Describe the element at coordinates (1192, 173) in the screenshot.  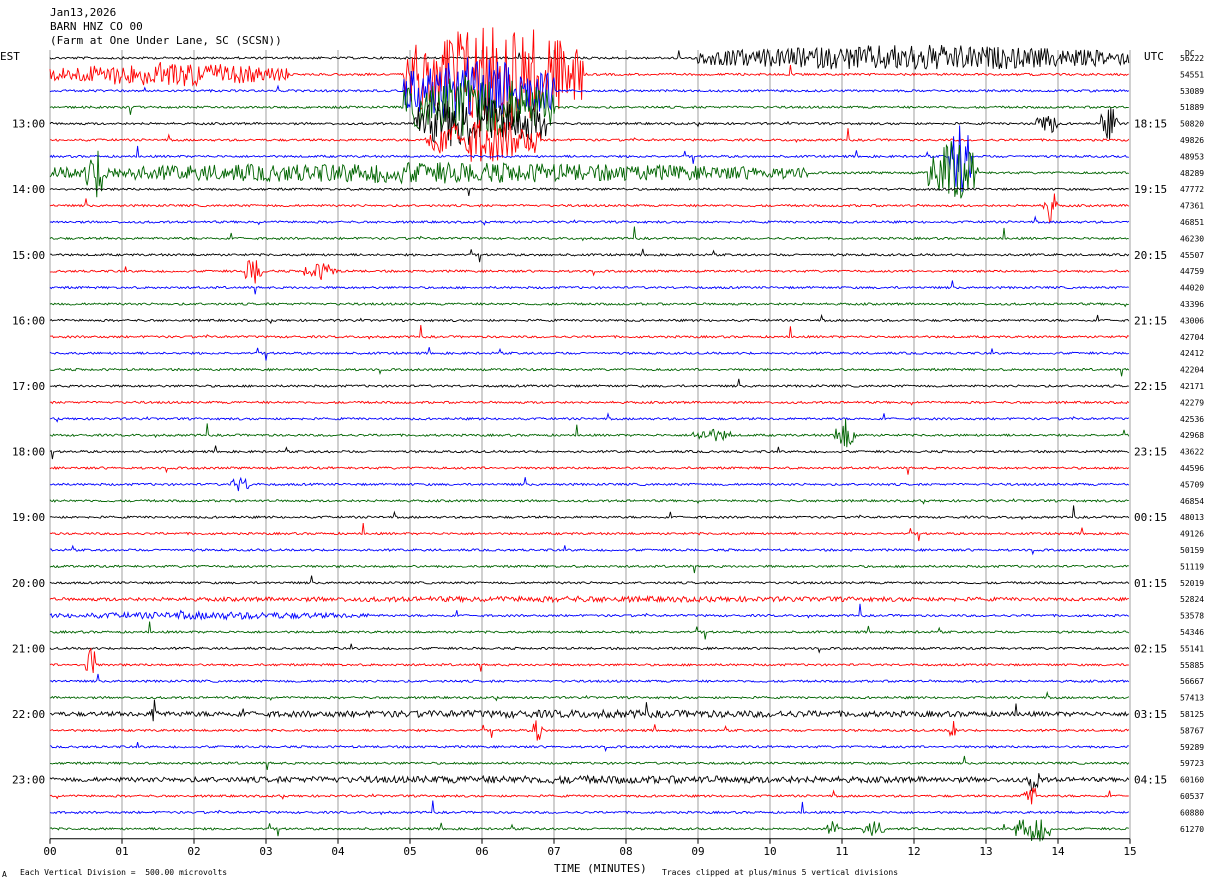
I see `dc-offset-label: 48289` at that location.